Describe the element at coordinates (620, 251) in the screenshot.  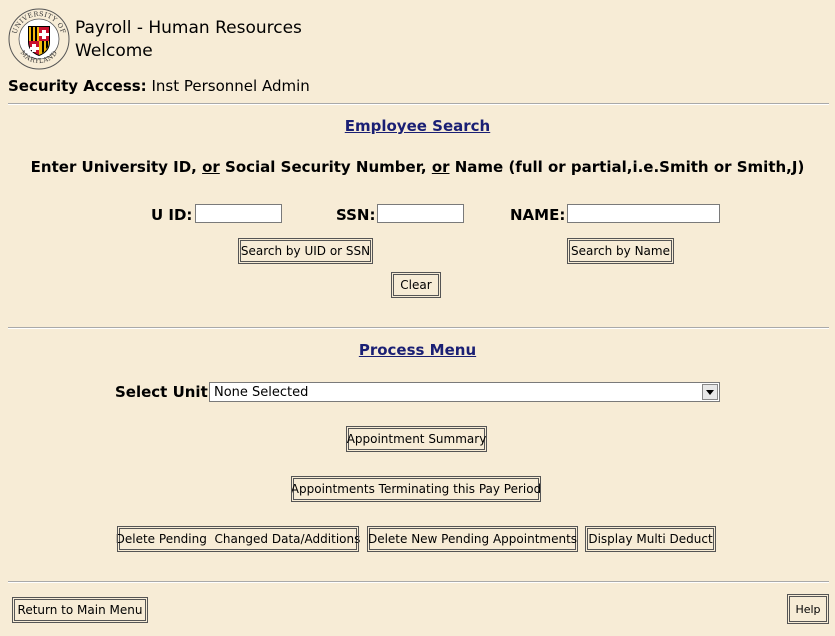
I see `search-by-name-button: Search by Name` at that location.